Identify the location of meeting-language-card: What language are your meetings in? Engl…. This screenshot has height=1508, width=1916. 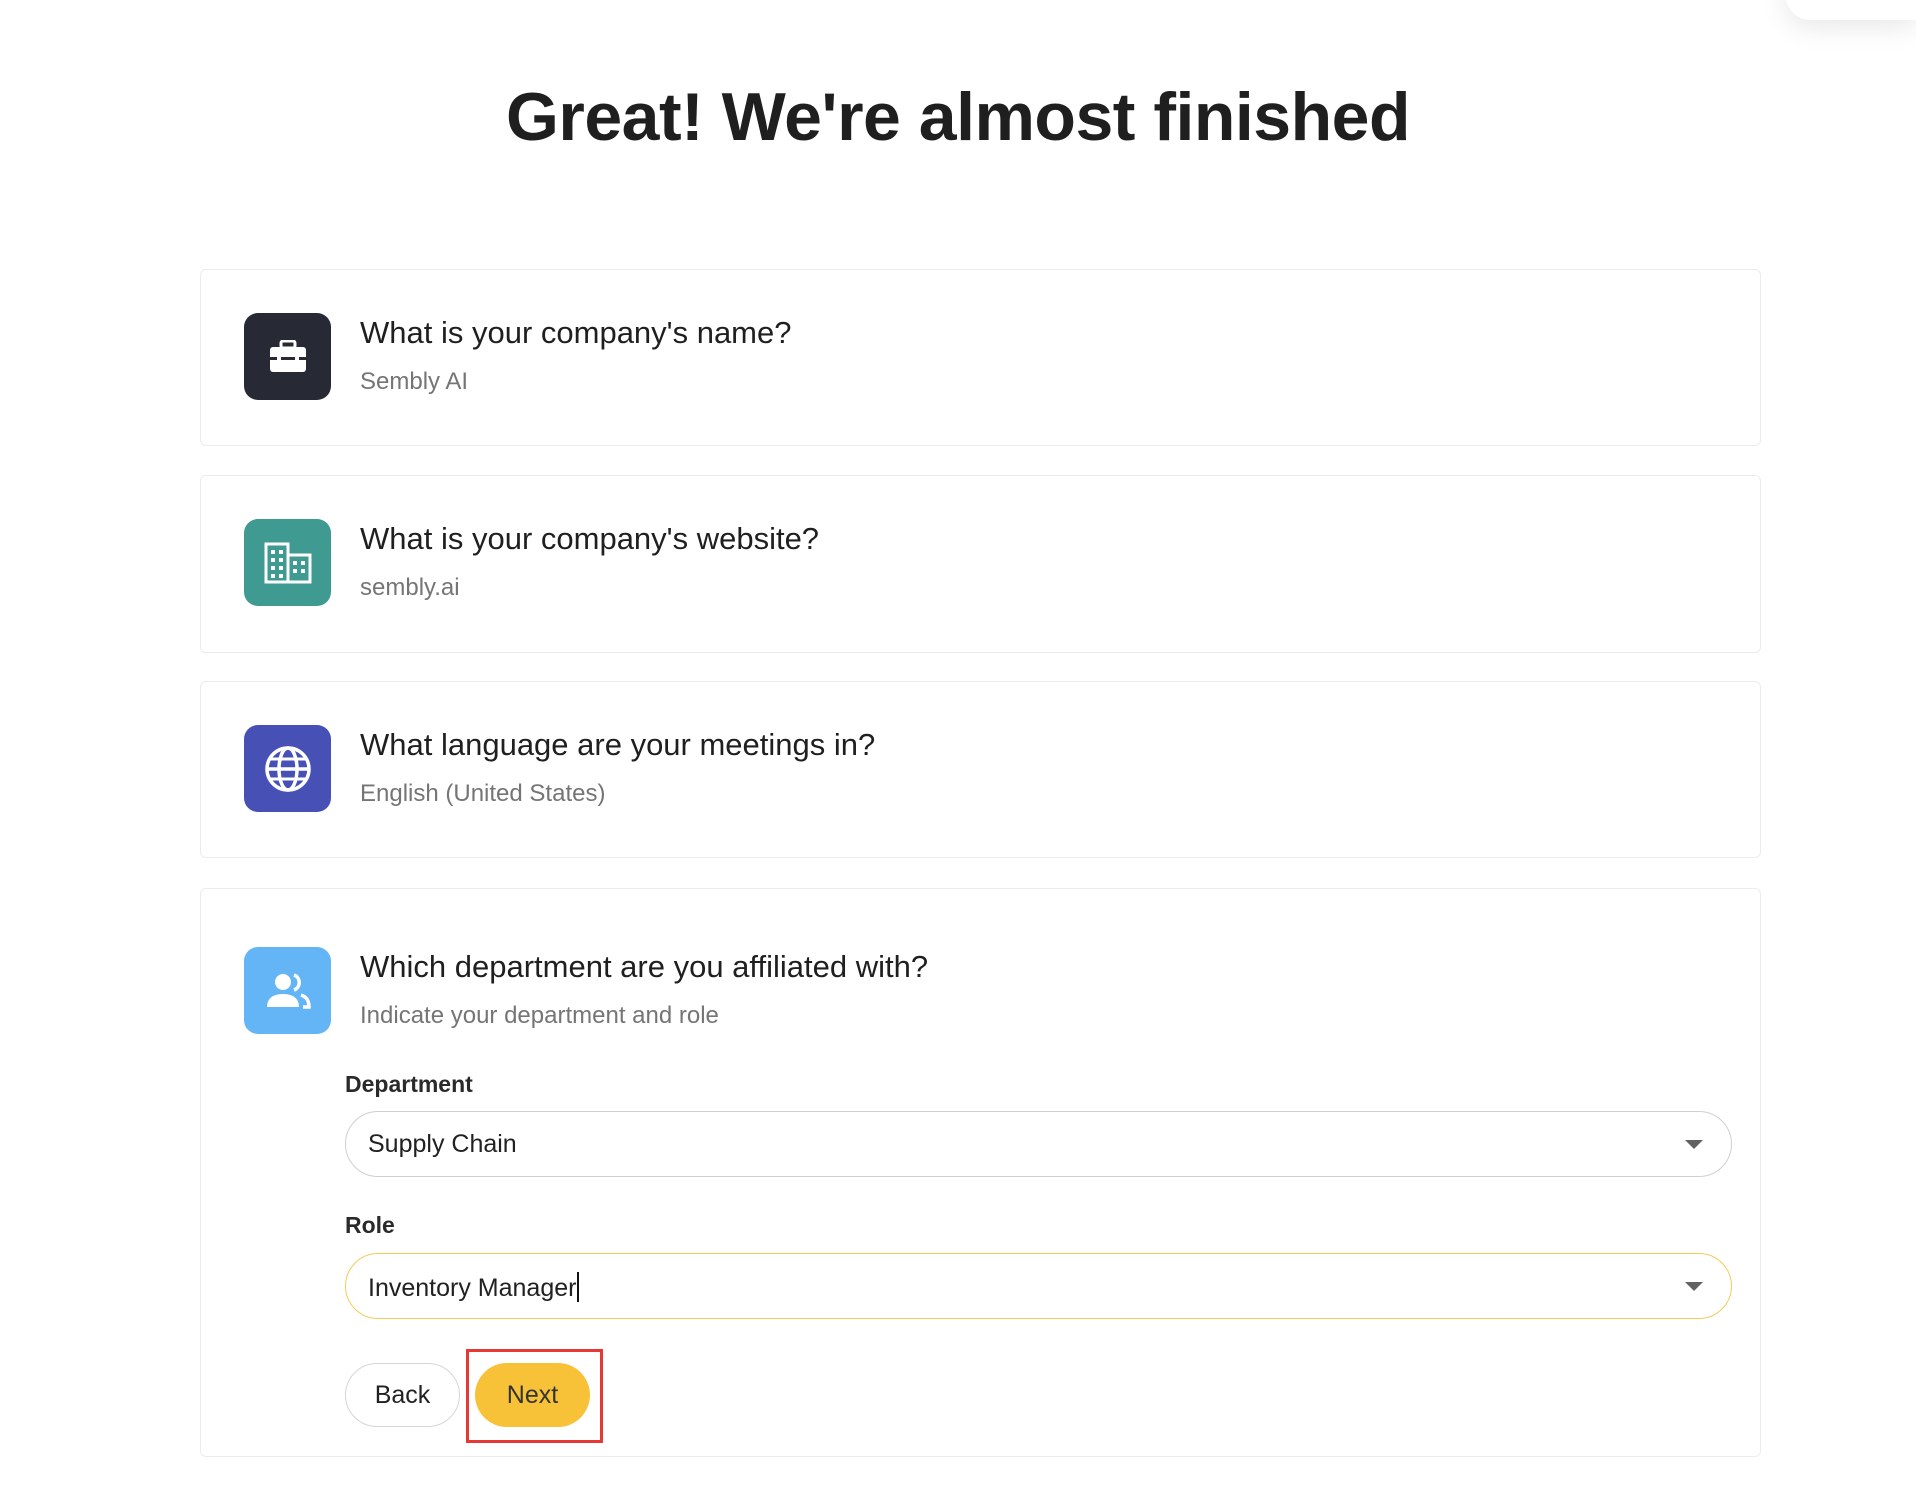
(980, 769).